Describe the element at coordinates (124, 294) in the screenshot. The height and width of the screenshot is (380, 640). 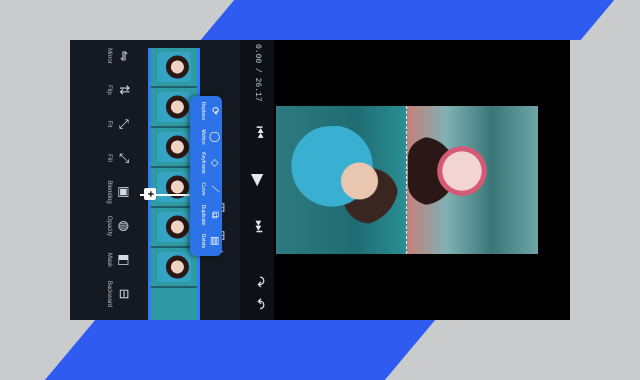
I see `backward-icon: ⊟` at that location.